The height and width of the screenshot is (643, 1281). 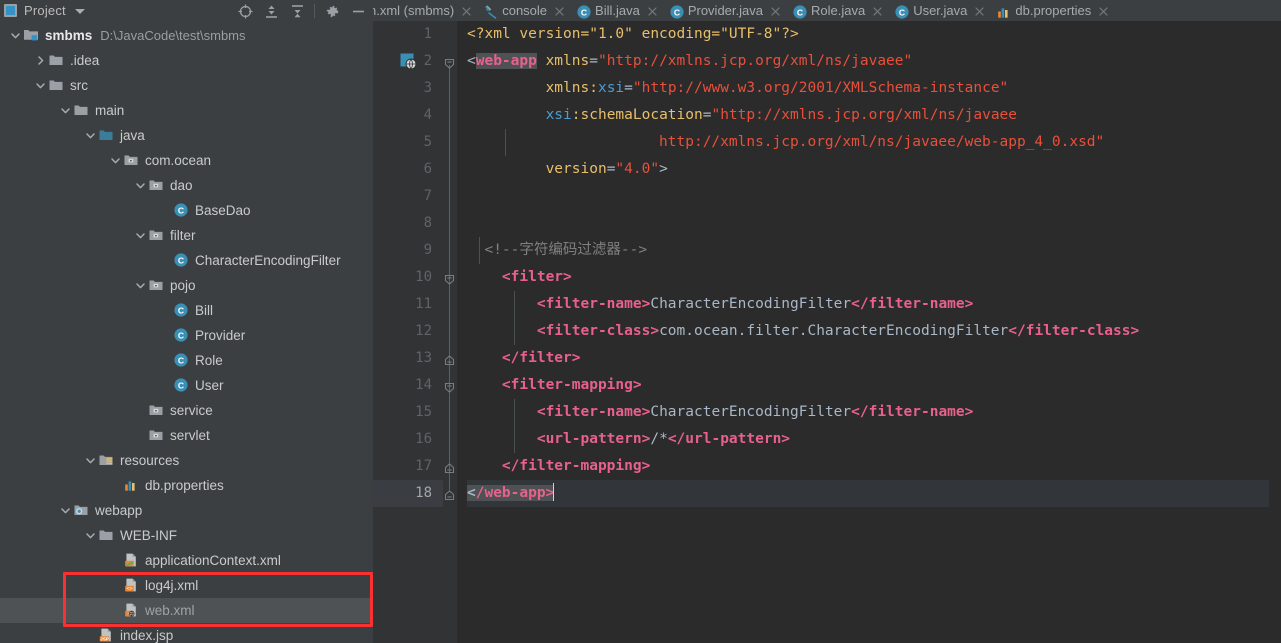 I want to click on code-token-str: "4.0", so click(x=637, y=169).